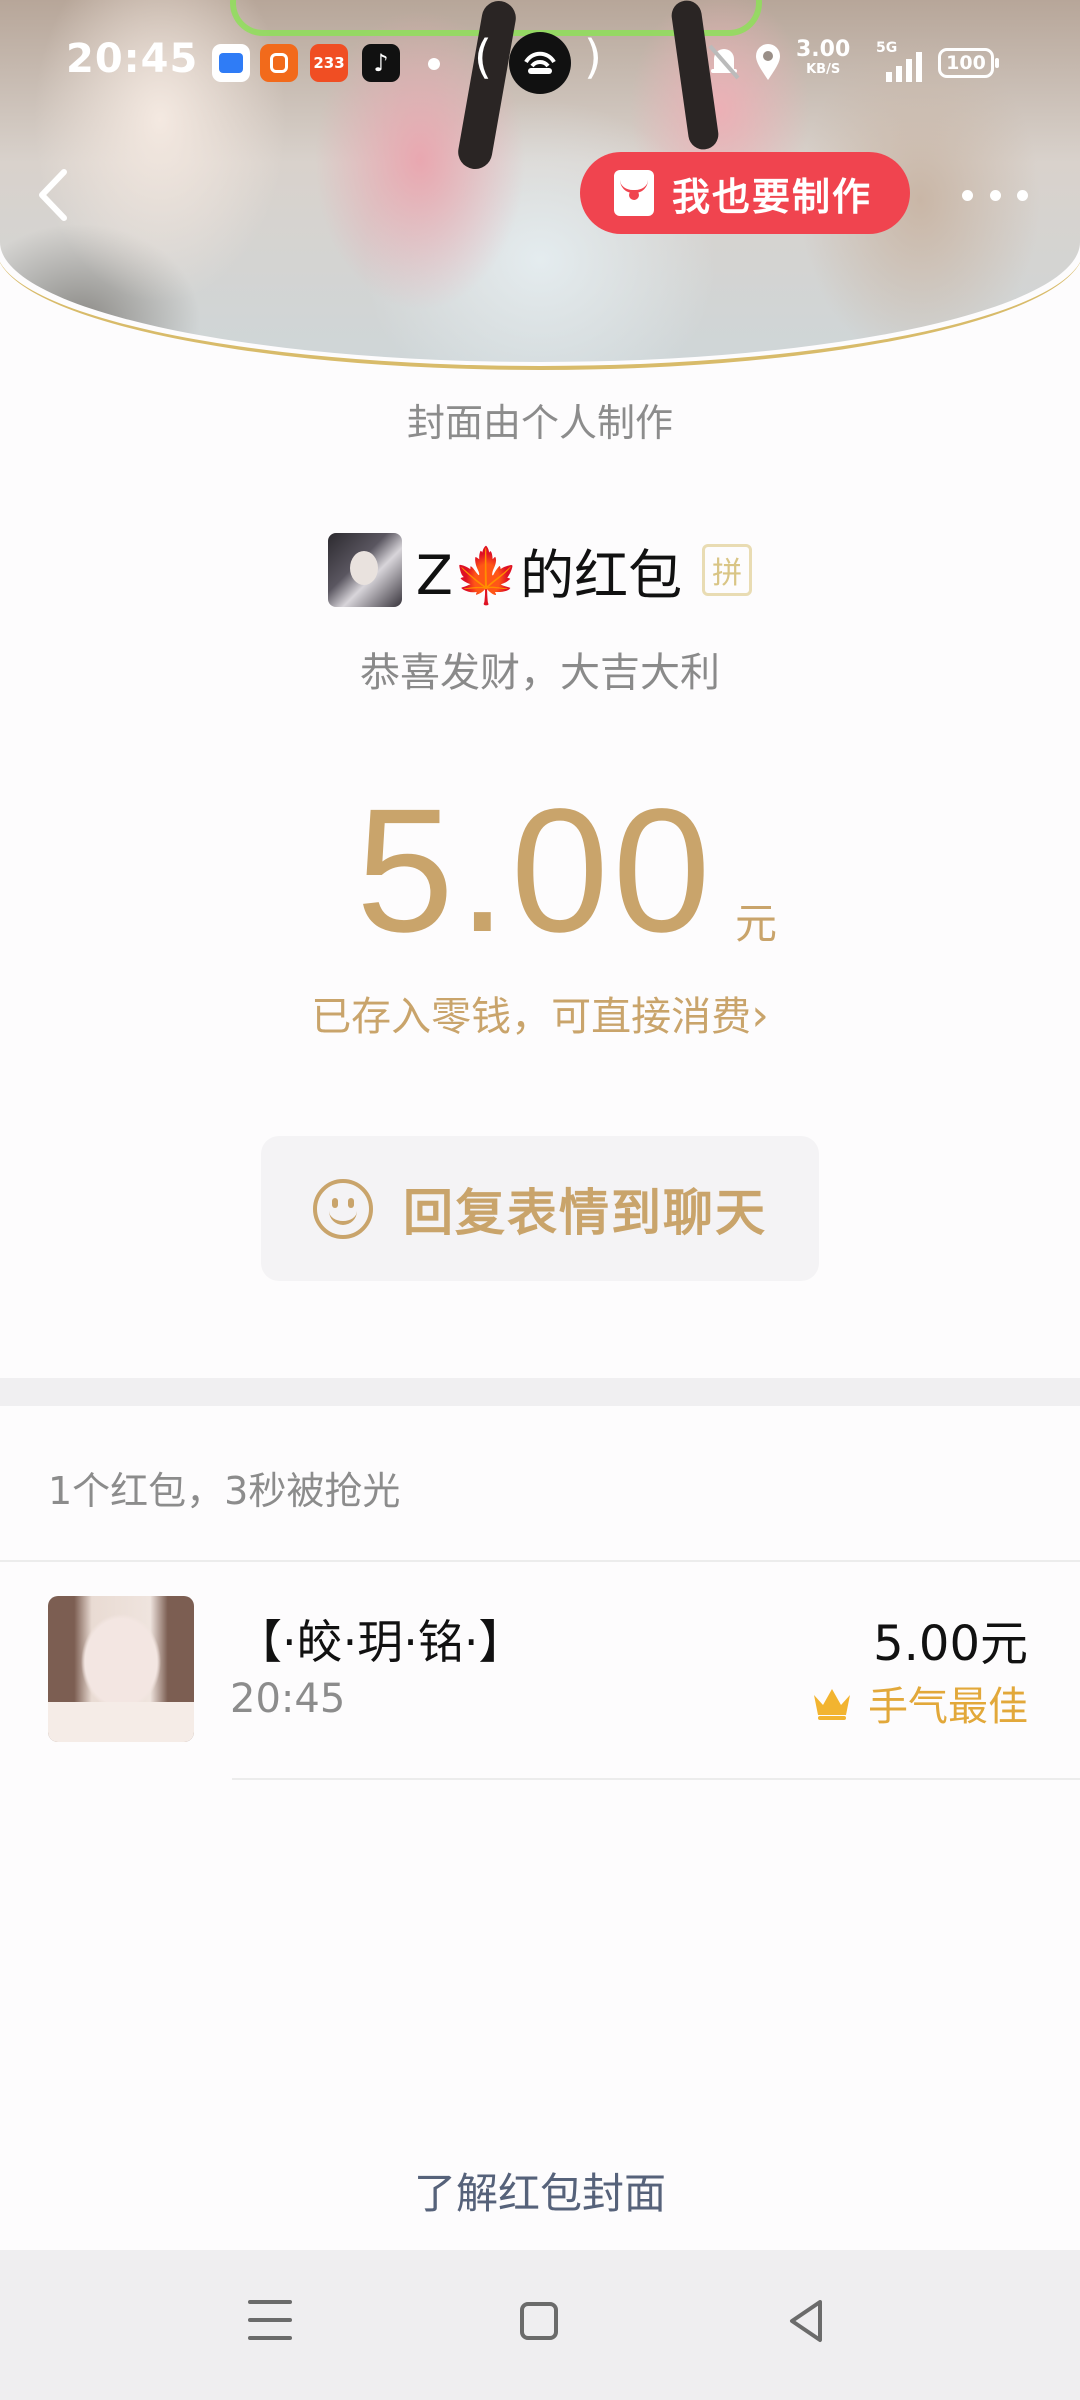  I want to click on wallet-link-label: 已存入零钱，可直接消费, so click(531, 1017).